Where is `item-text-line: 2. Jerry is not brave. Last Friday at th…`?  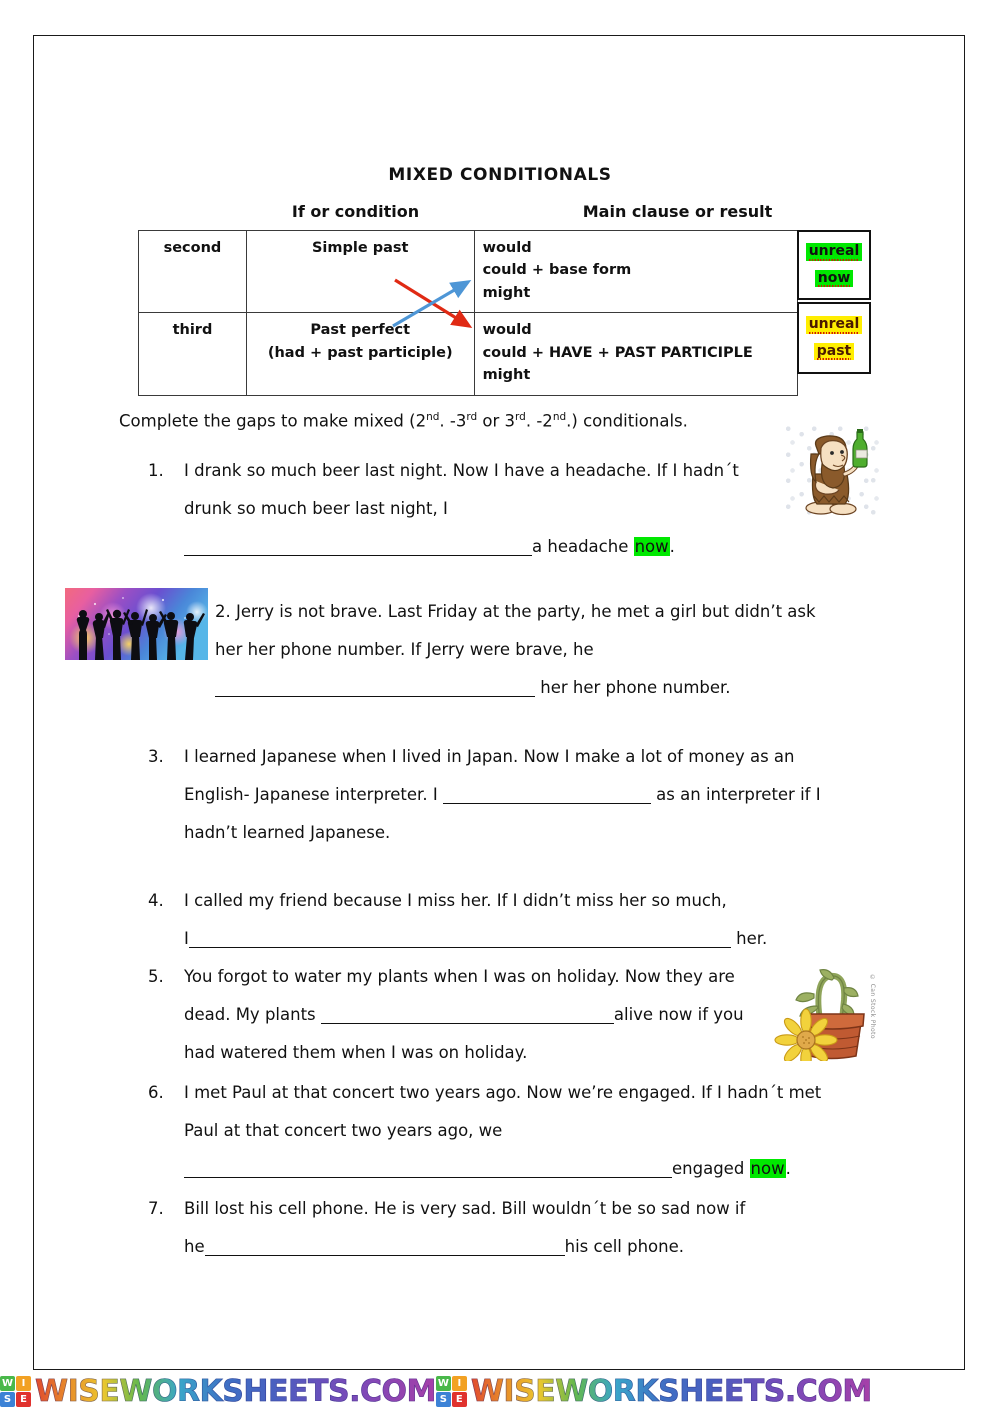
item-text-line: 2. Jerry is not brave. Last Friday at th… is located at coordinates (515, 611).